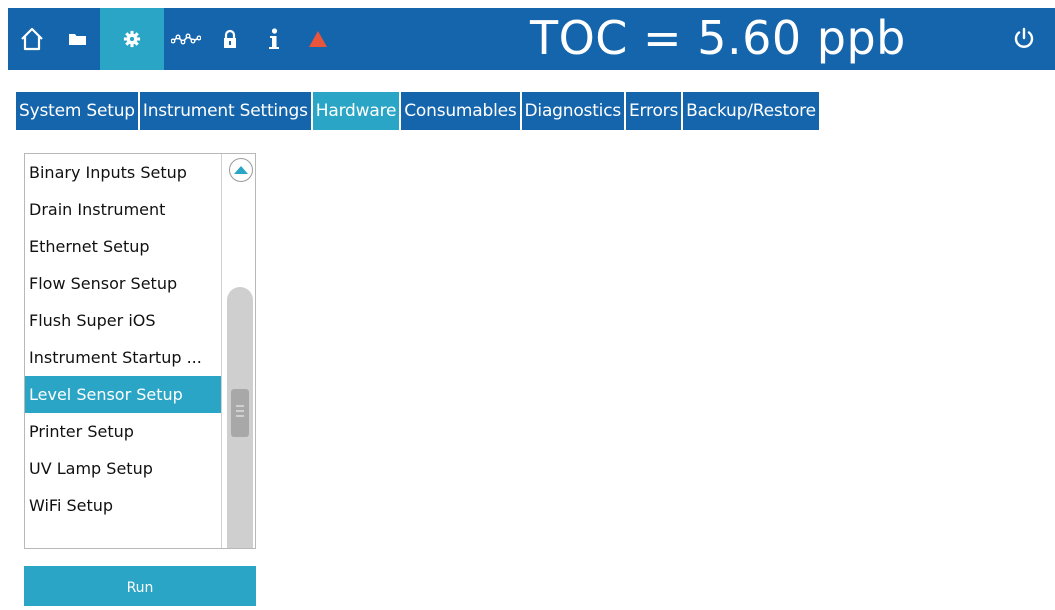 This screenshot has width=1055, height=610. Describe the element at coordinates (240, 413) in the screenshot. I see `grip-icon` at that location.